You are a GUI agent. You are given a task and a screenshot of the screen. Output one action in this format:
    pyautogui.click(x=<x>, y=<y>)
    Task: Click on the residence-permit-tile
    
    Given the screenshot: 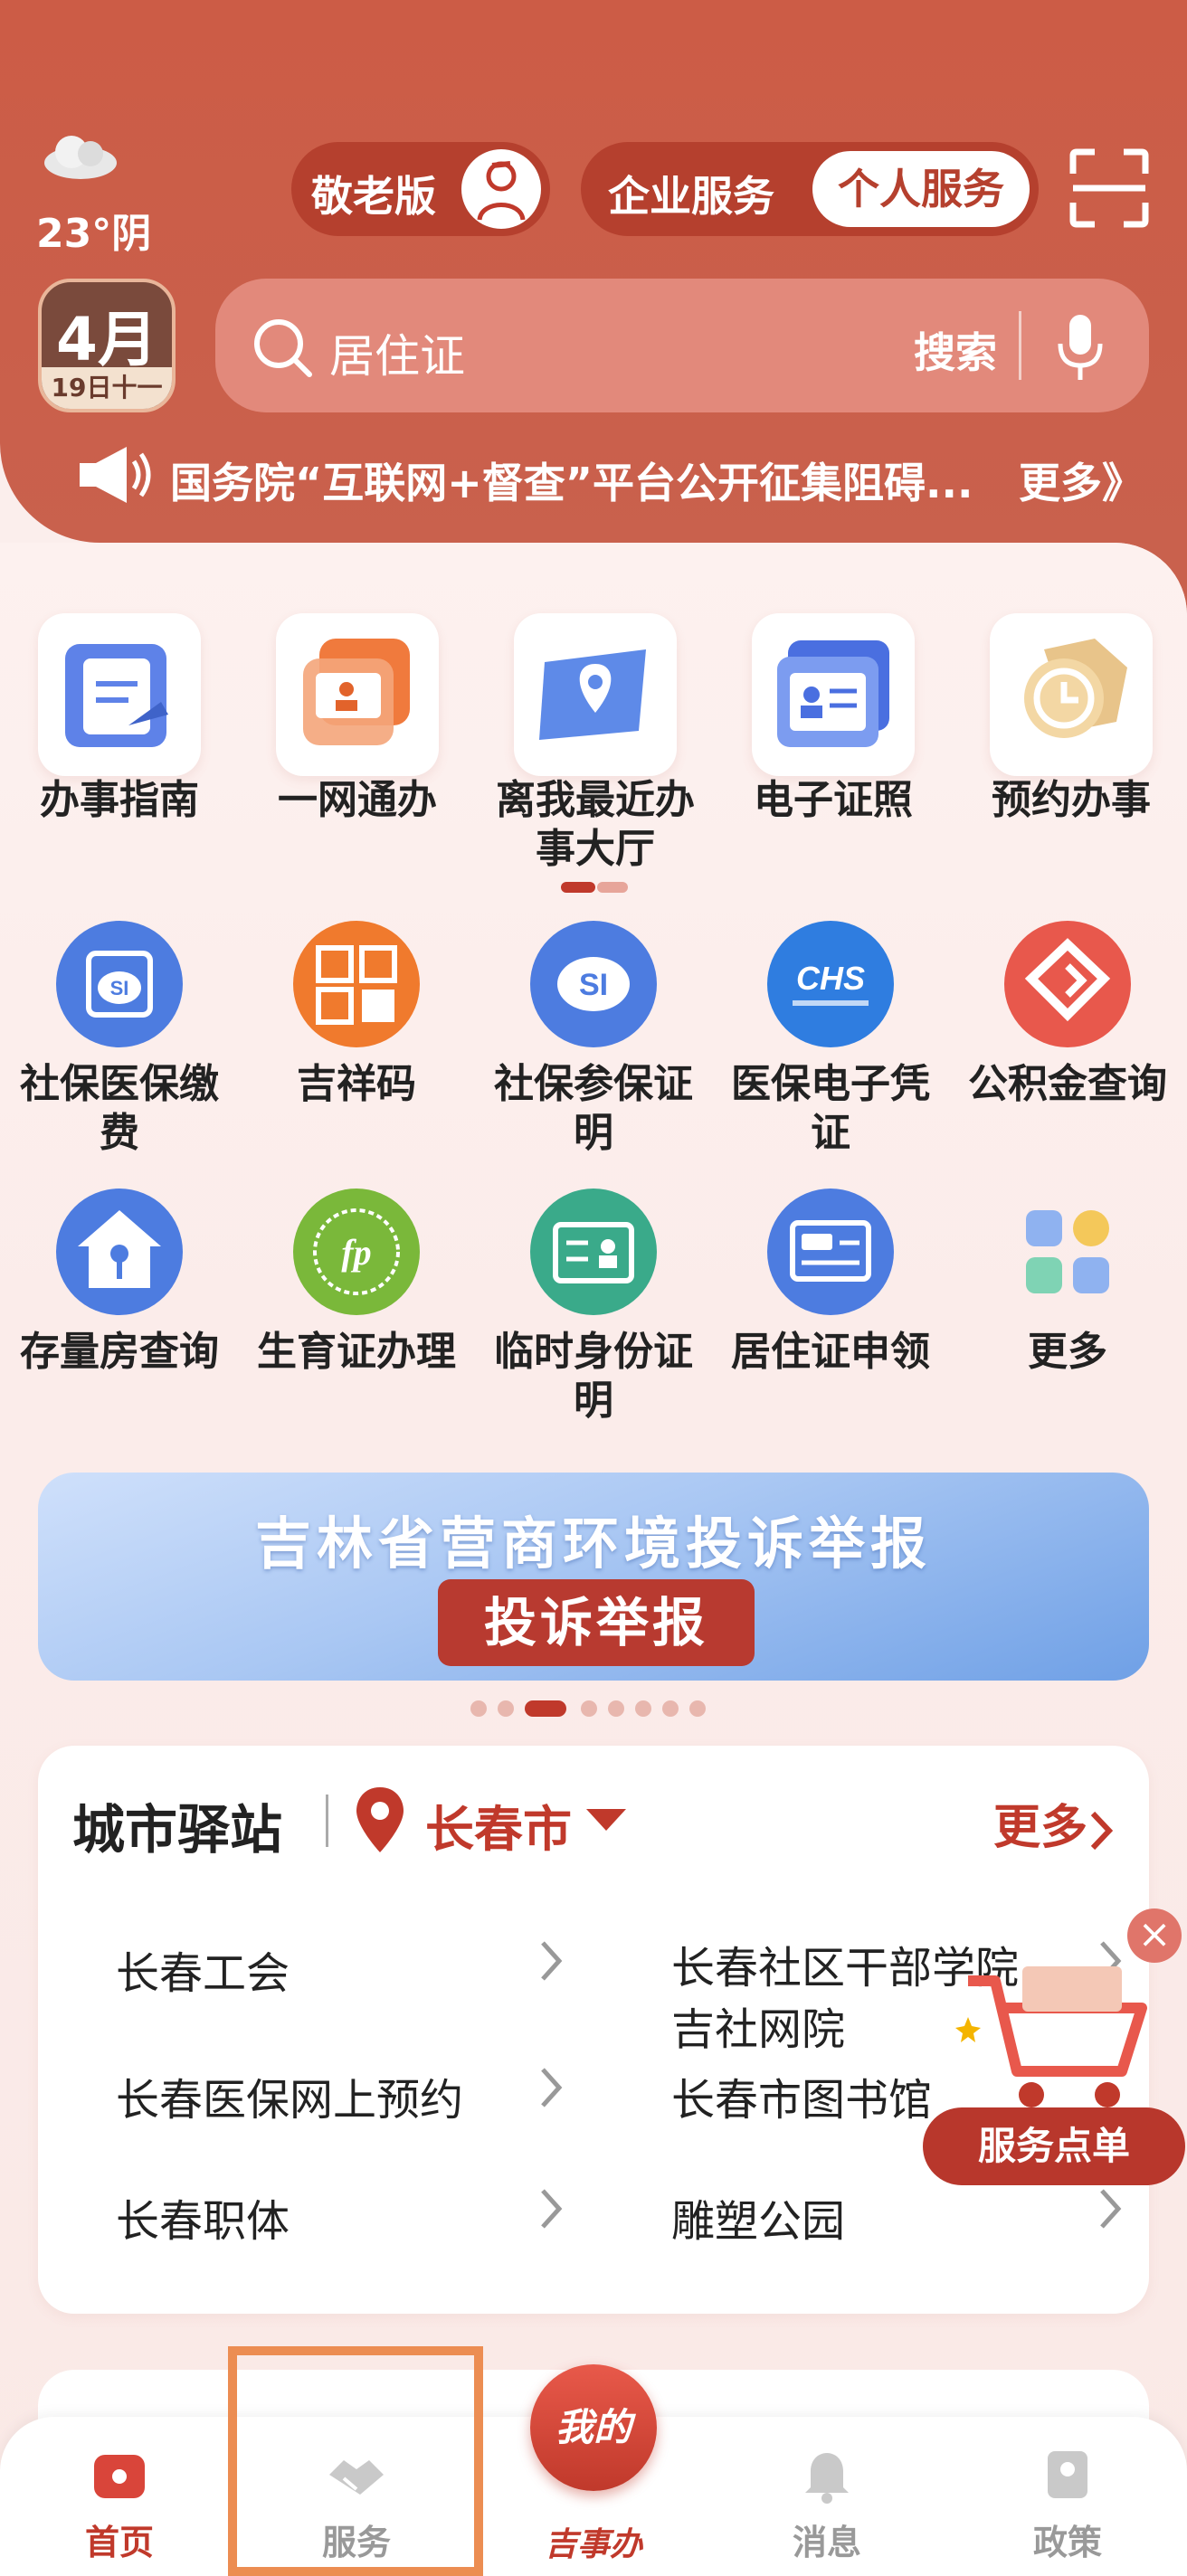 What is the action you would take?
    pyautogui.click(x=830, y=1252)
    